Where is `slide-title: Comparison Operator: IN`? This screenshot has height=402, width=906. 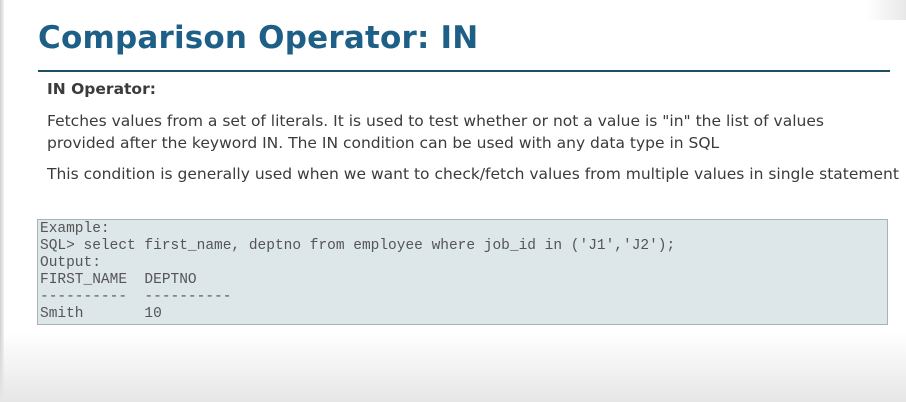 slide-title: Comparison Operator: IN is located at coordinates (258, 38).